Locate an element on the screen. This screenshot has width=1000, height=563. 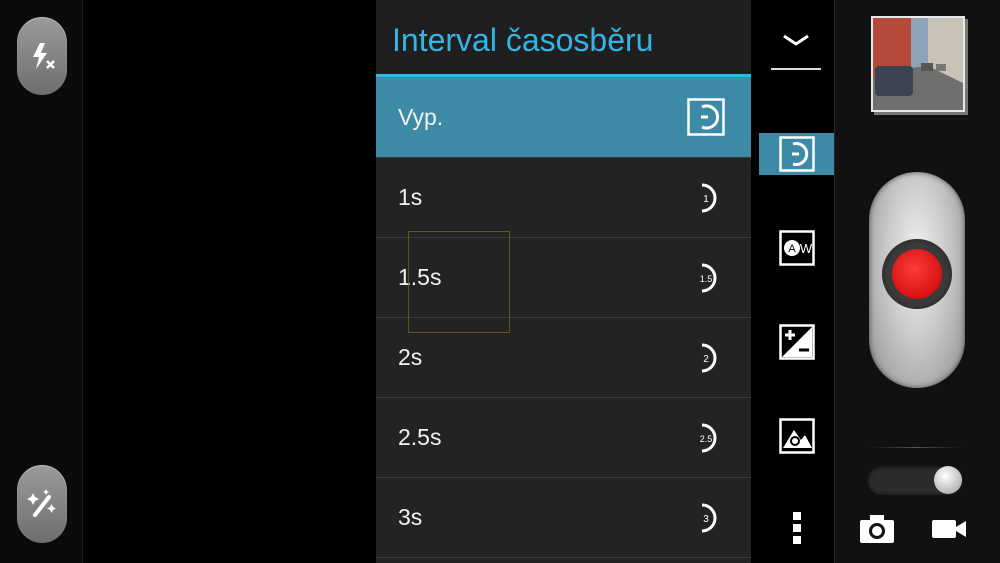
flash-toggle-button is located at coordinates (42, 56).